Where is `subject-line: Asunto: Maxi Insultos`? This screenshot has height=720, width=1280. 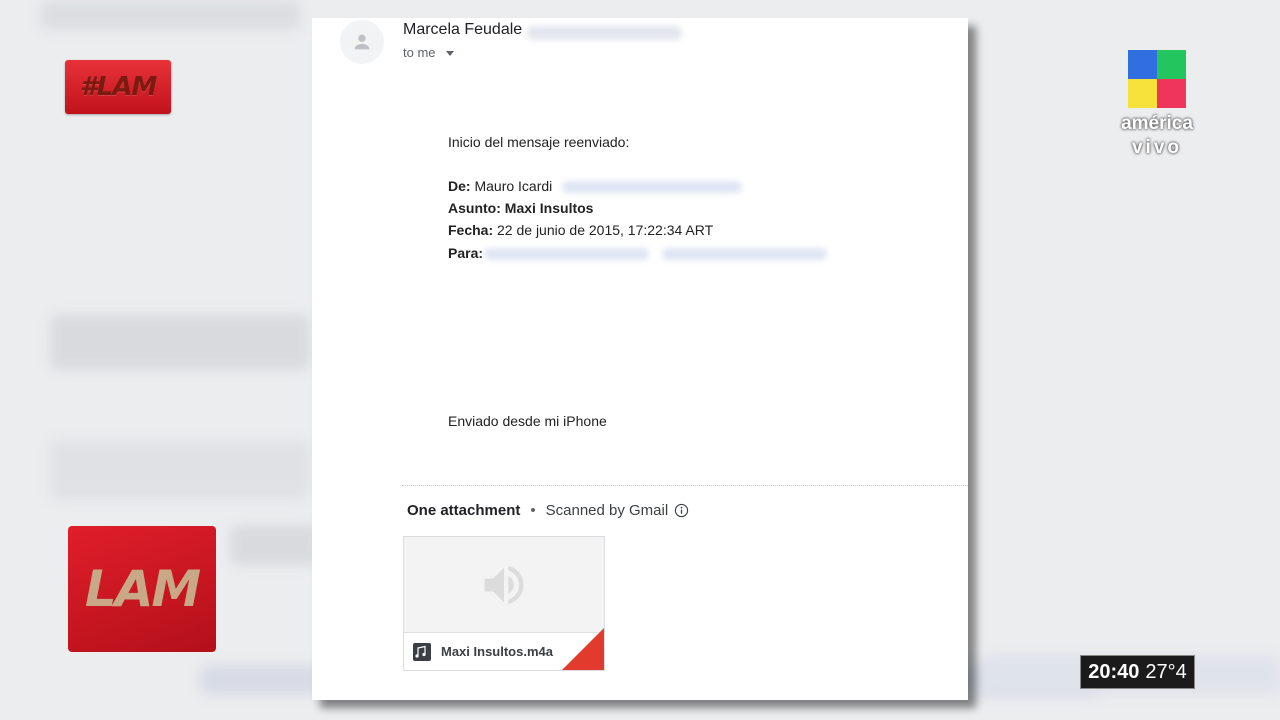
subject-line: Asunto: Maxi Insultos is located at coordinates (520, 208).